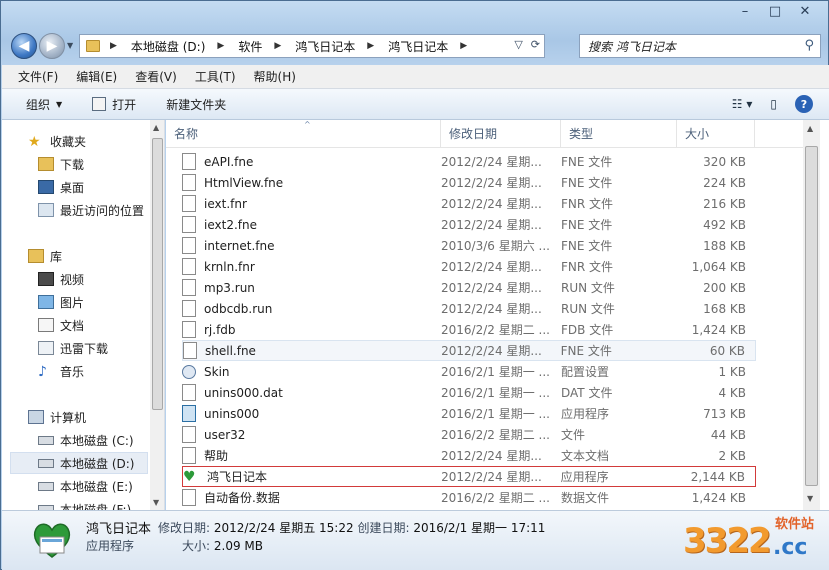 The width and height of the screenshot is (829, 570). I want to click on menu-view: 查看(V), so click(156, 76).